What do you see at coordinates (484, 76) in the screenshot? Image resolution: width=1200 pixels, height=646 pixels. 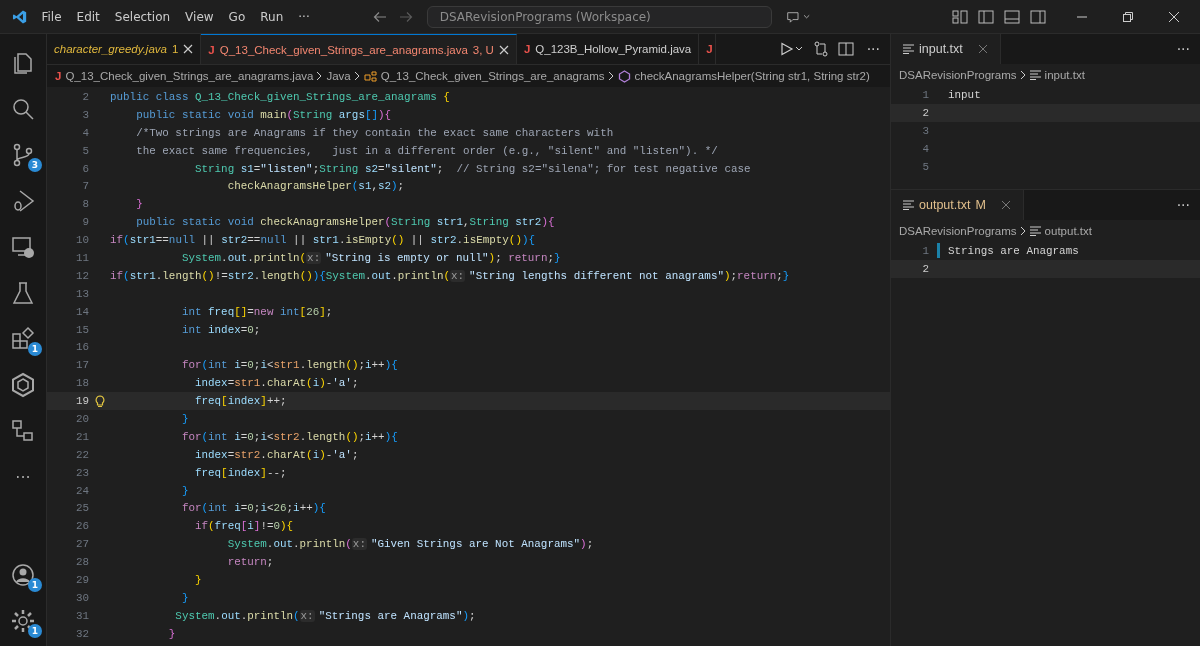 I see `breadcrumb-item: Q_13_Check_given_Strings_are_anagrams` at bounding box center [484, 76].